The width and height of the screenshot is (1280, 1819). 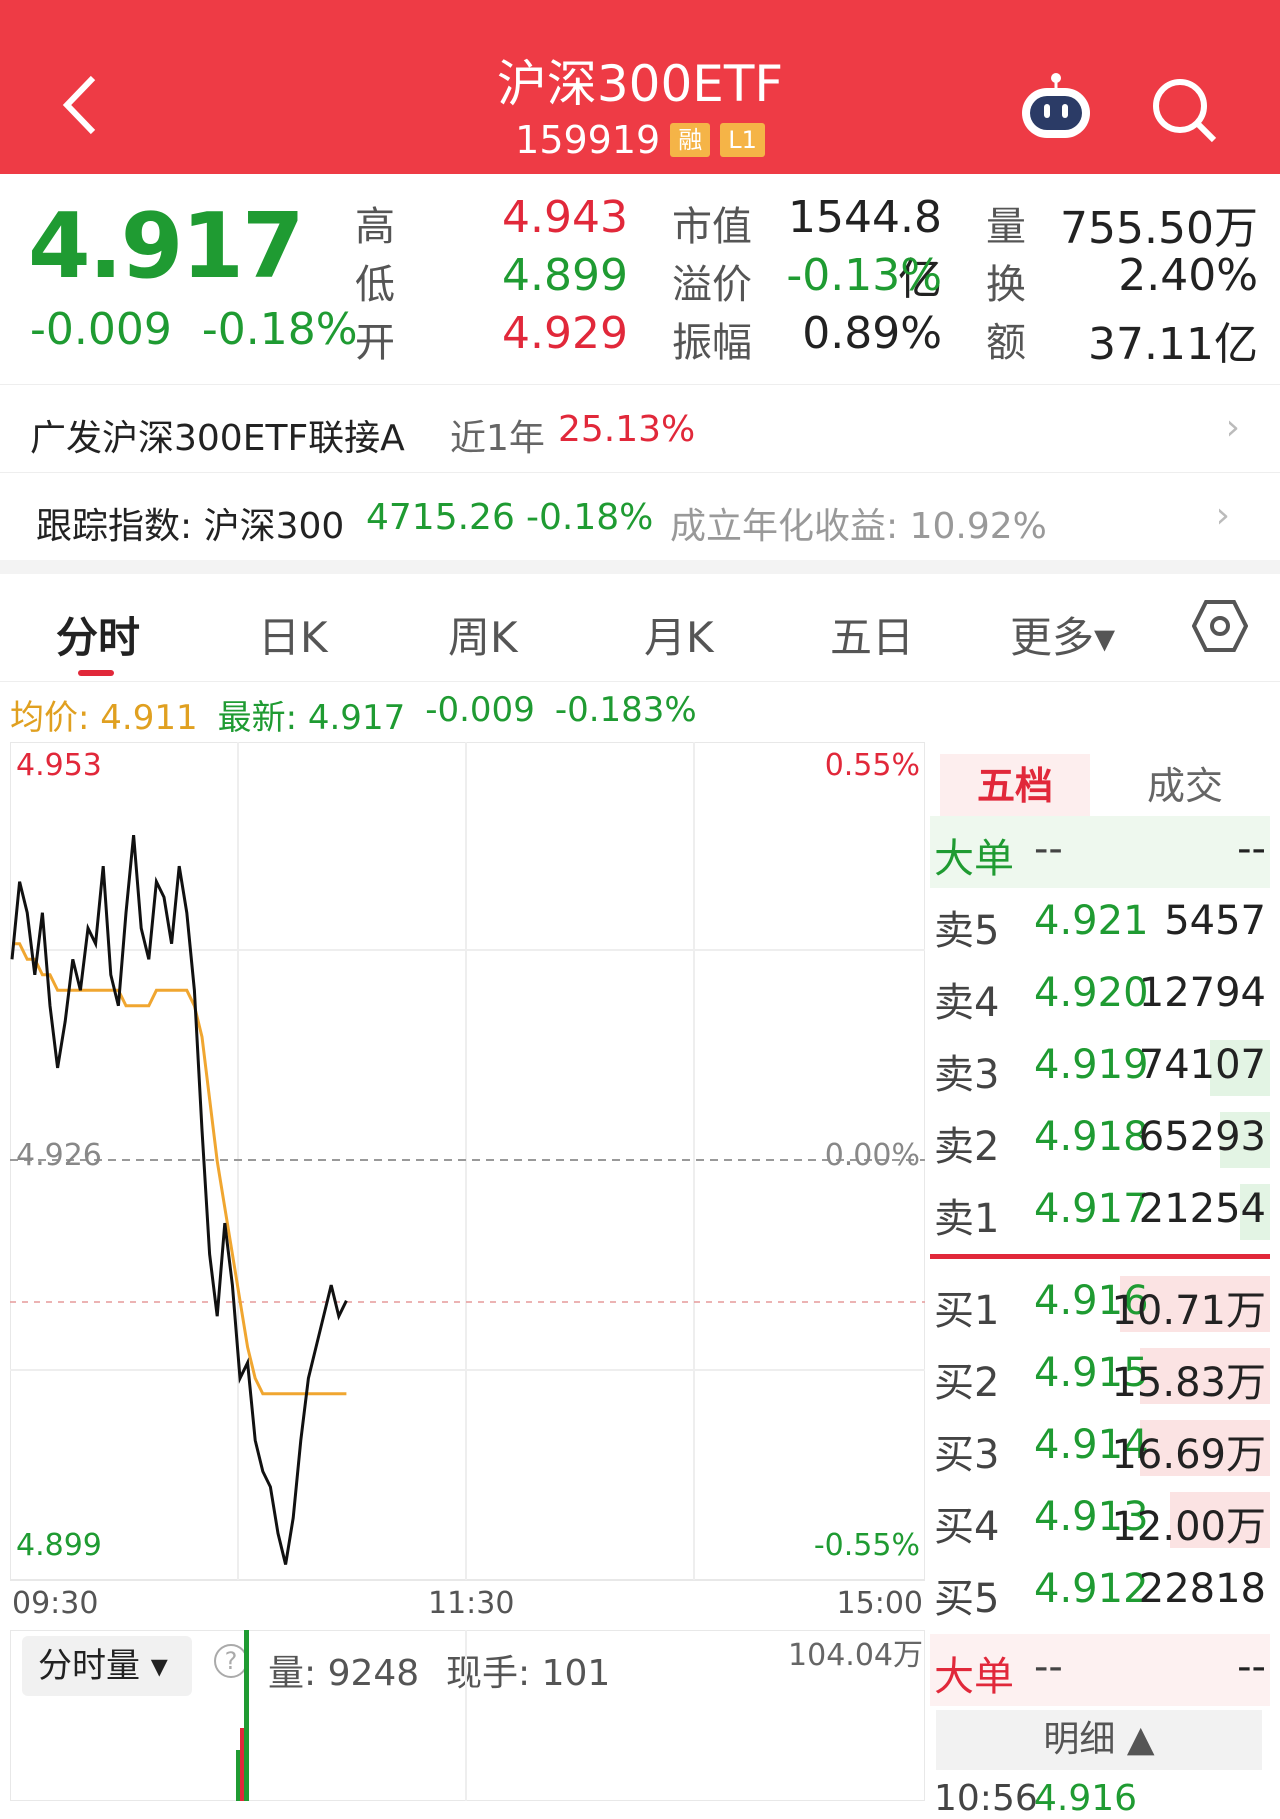 I want to click on level-volume: 5457, so click(x=1215, y=921).